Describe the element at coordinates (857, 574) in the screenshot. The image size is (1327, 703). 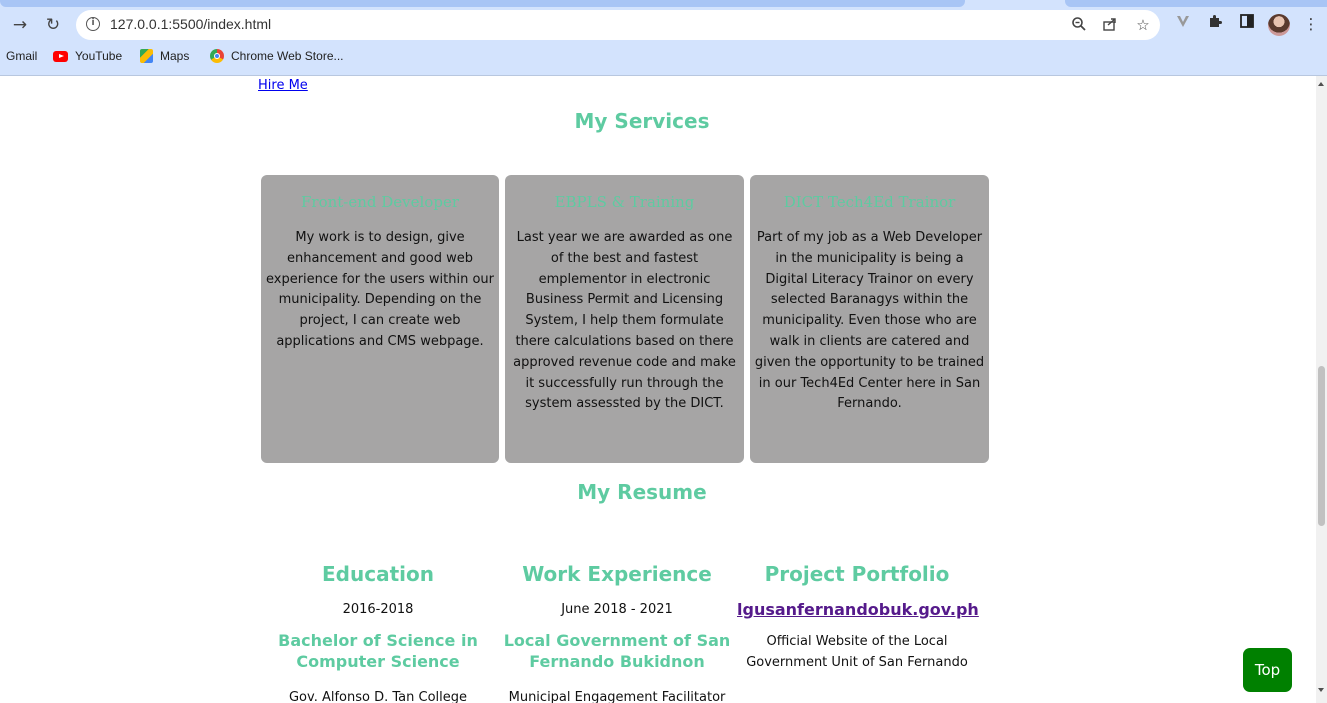
I see `projects-heading: Project Portfolio` at that location.